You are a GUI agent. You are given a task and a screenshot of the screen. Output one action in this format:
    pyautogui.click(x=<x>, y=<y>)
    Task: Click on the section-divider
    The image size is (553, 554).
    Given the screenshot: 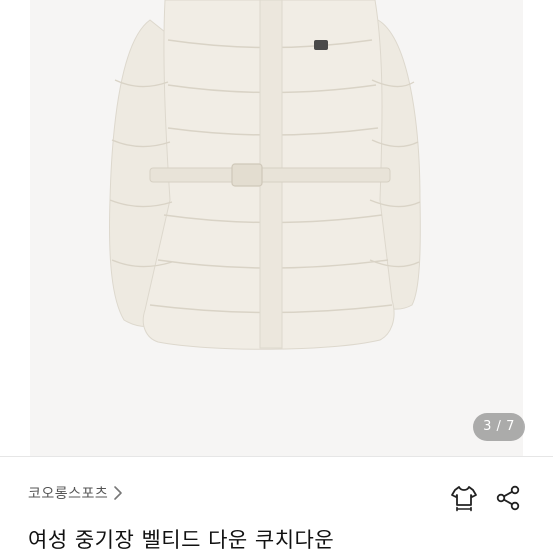 What is the action you would take?
    pyautogui.click(x=276, y=456)
    